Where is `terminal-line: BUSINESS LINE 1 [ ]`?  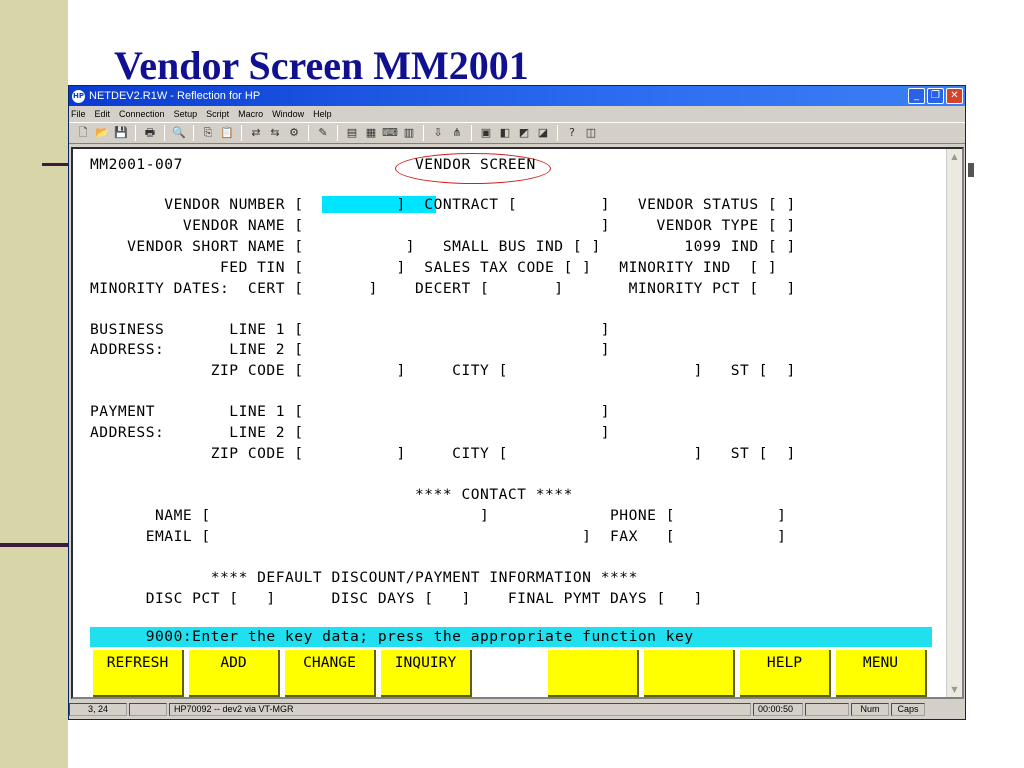
terminal-line: BUSINESS LINE 1 [ ] is located at coordinates (350, 330).